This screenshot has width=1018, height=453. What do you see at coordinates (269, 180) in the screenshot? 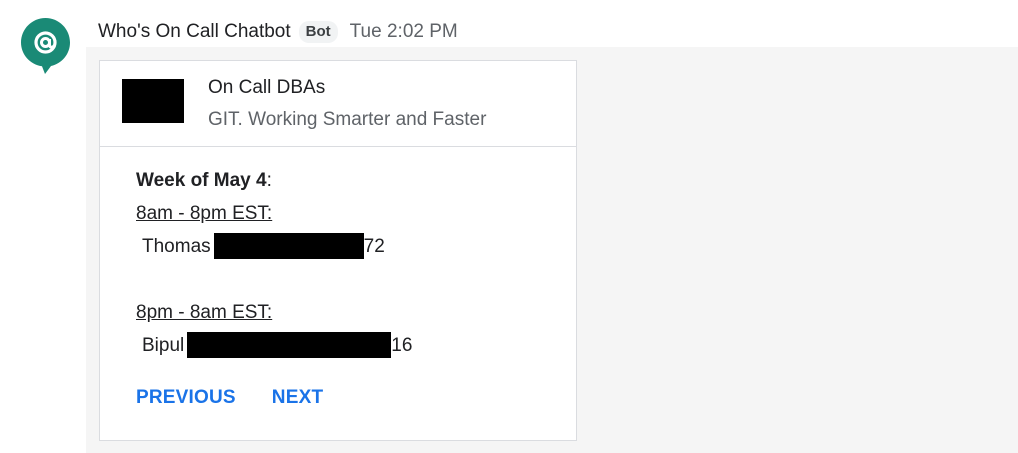
I see `week-colon: :` at bounding box center [269, 180].